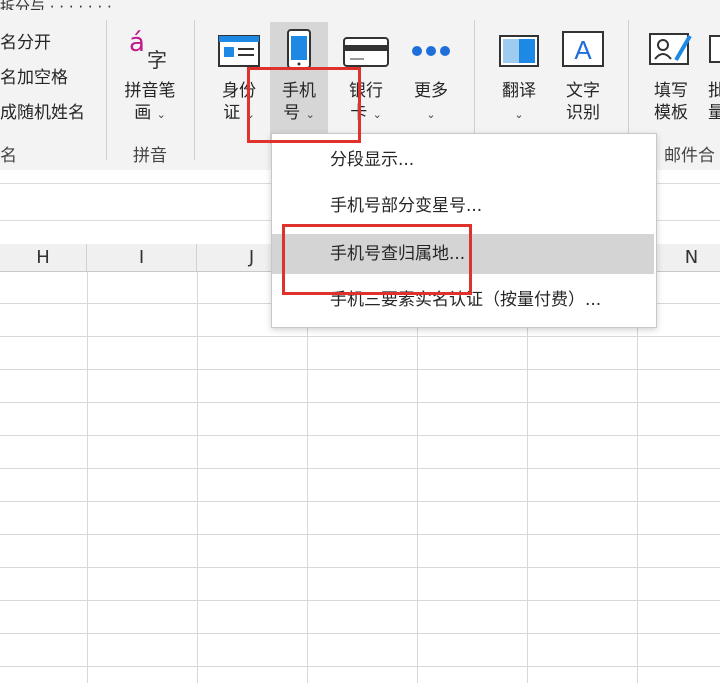  I want to click on column-header-h: H, so click(43, 257).